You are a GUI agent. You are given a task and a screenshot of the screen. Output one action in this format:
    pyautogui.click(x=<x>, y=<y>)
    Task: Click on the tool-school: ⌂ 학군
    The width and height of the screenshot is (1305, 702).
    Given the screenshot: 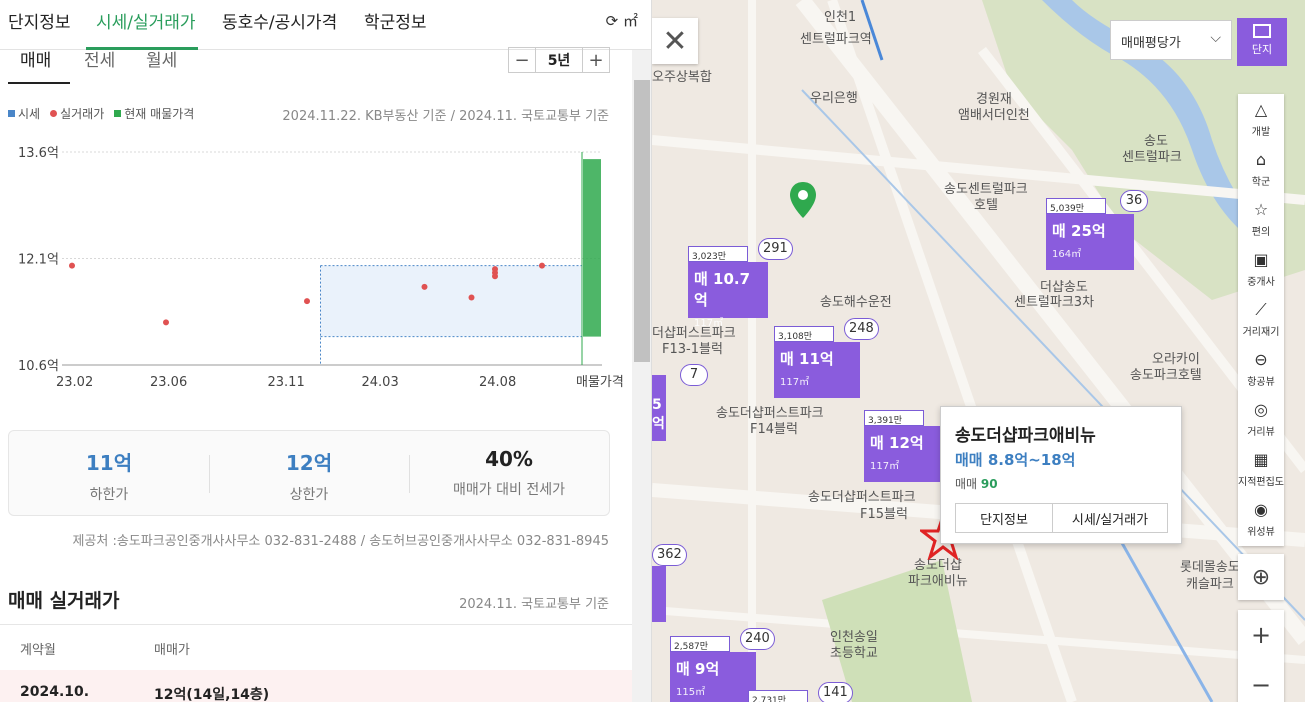 What is the action you would take?
    pyautogui.click(x=1261, y=169)
    